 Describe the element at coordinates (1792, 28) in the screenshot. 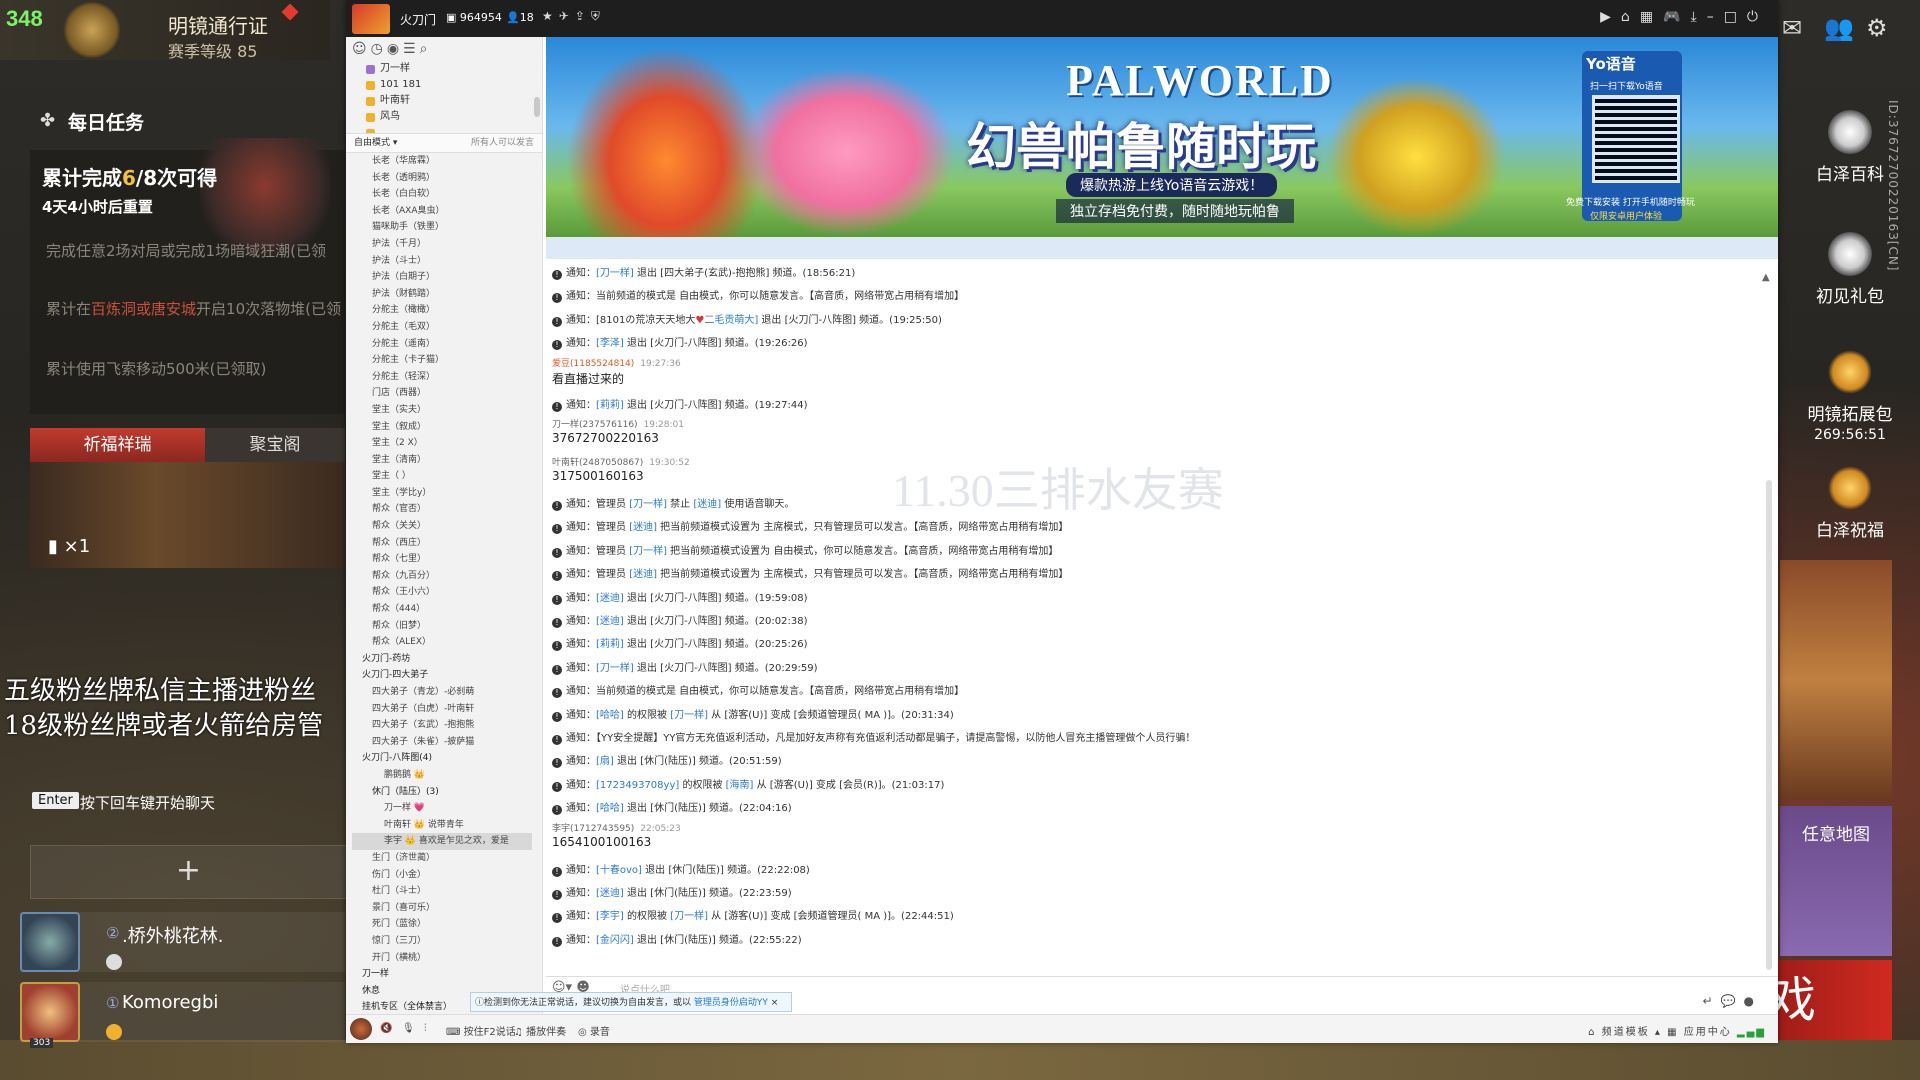

I see `mail-icon: ✉` at that location.